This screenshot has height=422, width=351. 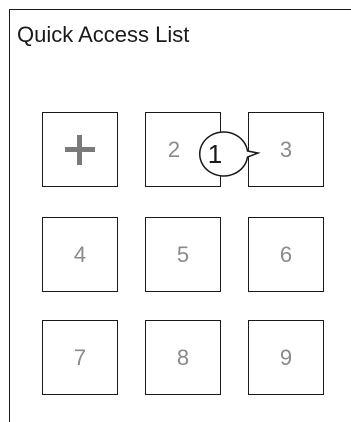 I want to click on slot-label: 6, so click(x=286, y=254).